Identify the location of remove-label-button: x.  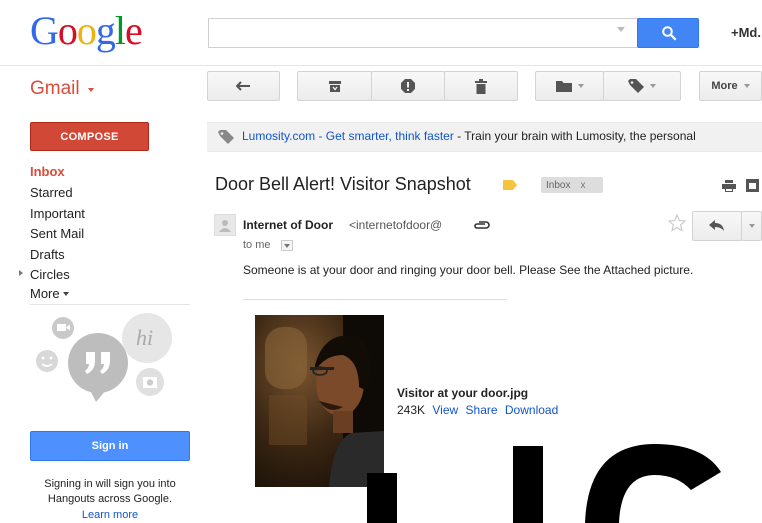
(582, 185).